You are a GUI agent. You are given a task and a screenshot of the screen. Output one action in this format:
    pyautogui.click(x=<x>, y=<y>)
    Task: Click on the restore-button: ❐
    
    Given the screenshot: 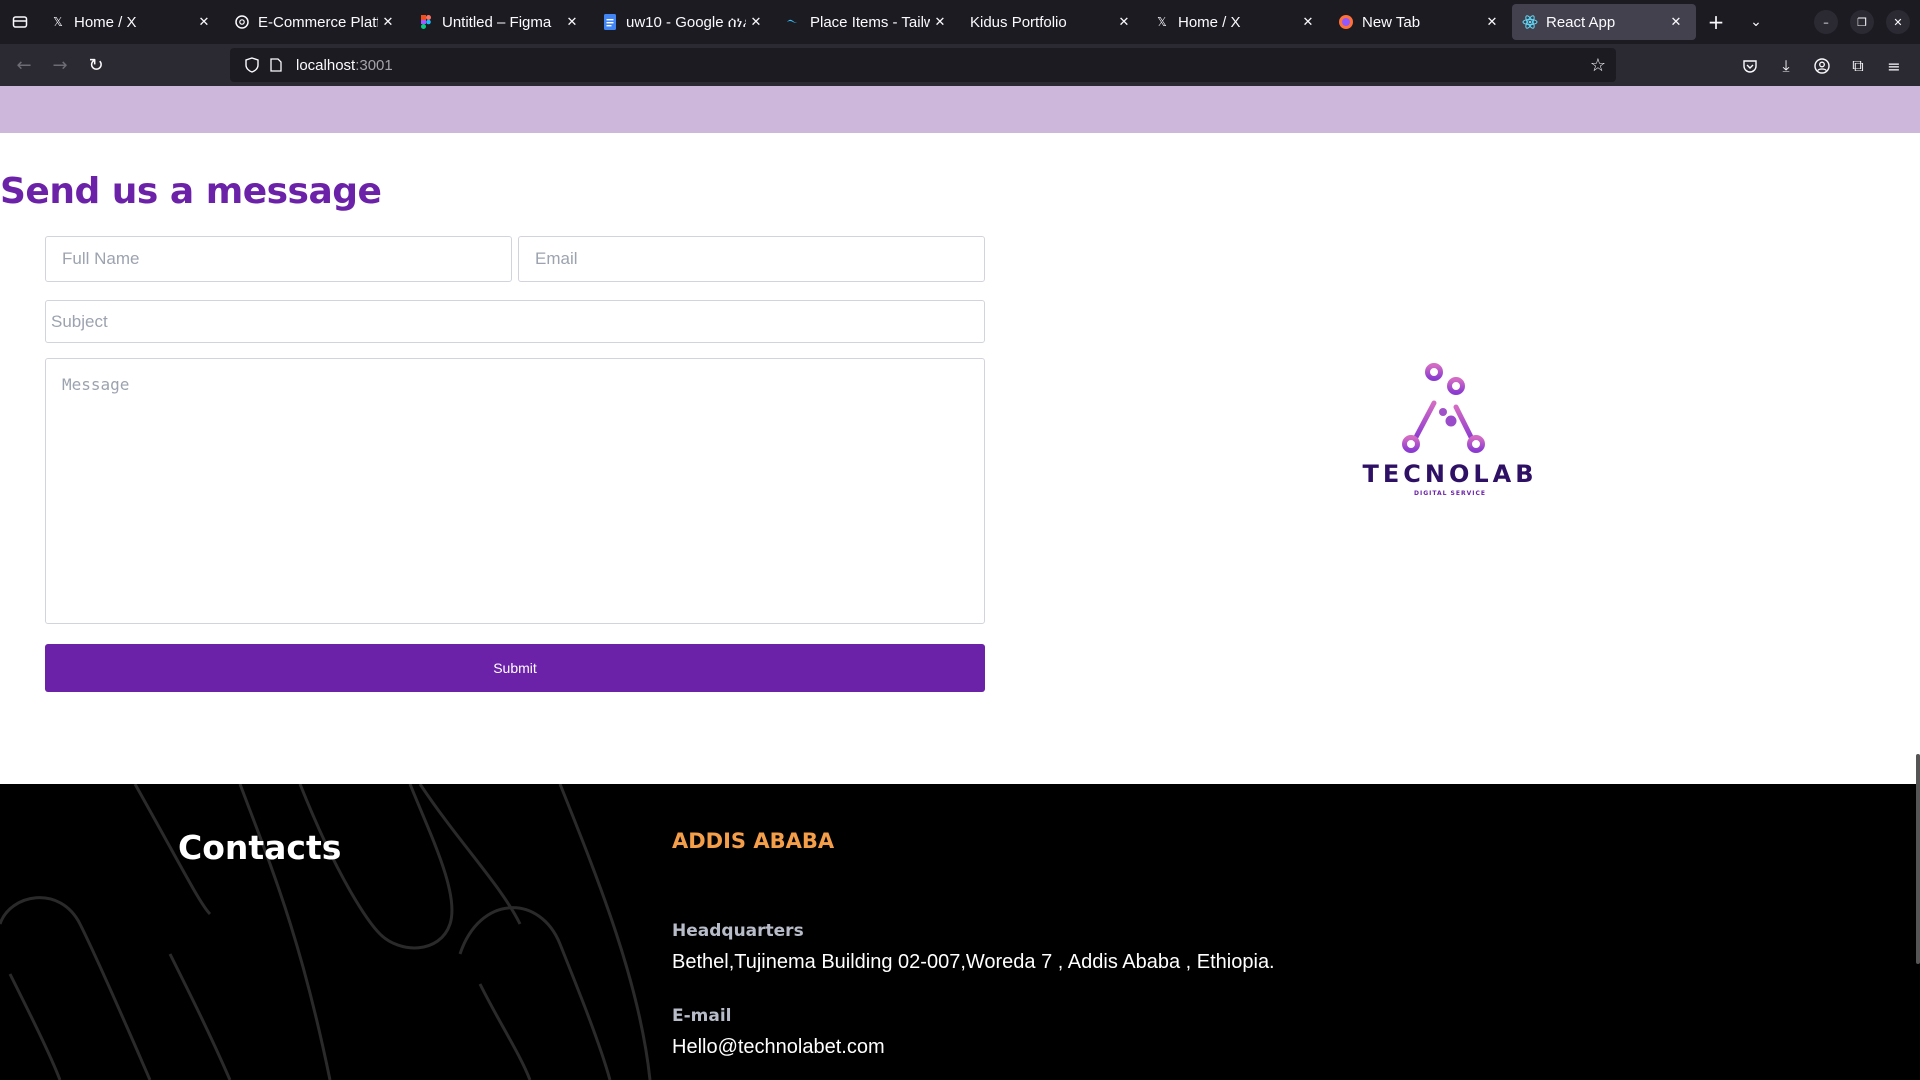 What is the action you would take?
    pyautogui.click(x=1862, y=22)
    